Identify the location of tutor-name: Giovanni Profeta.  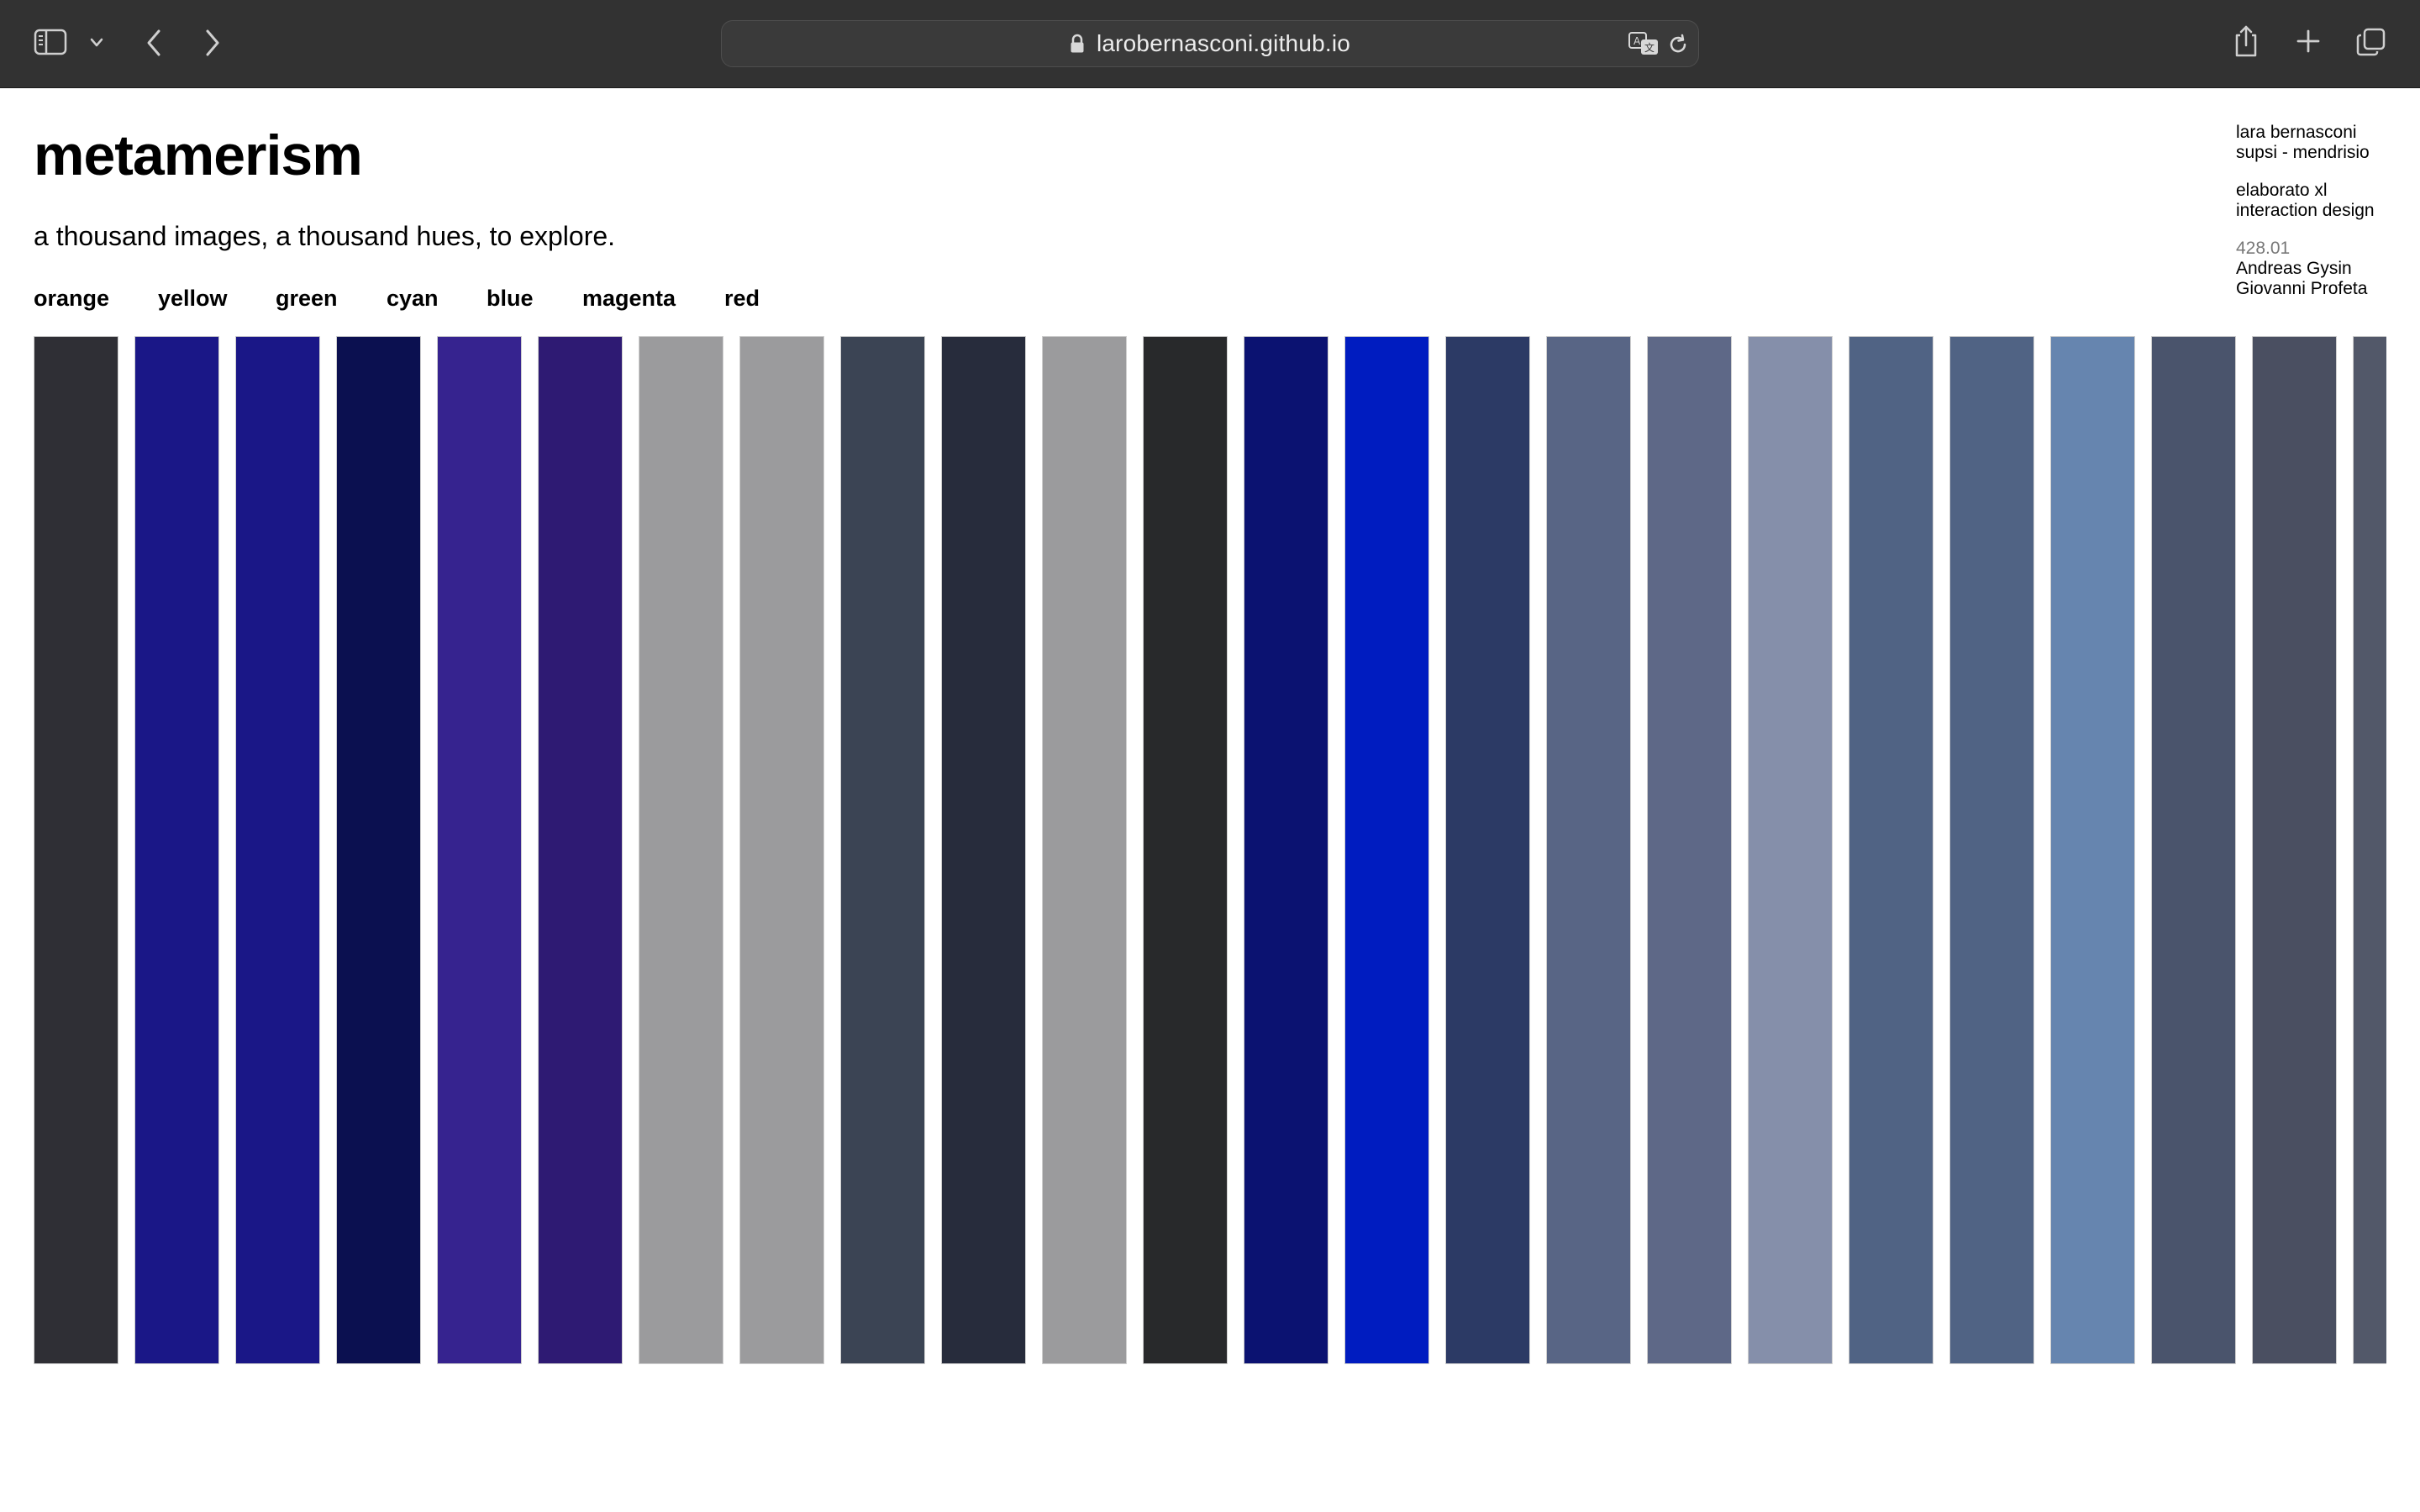
(2302, 288).